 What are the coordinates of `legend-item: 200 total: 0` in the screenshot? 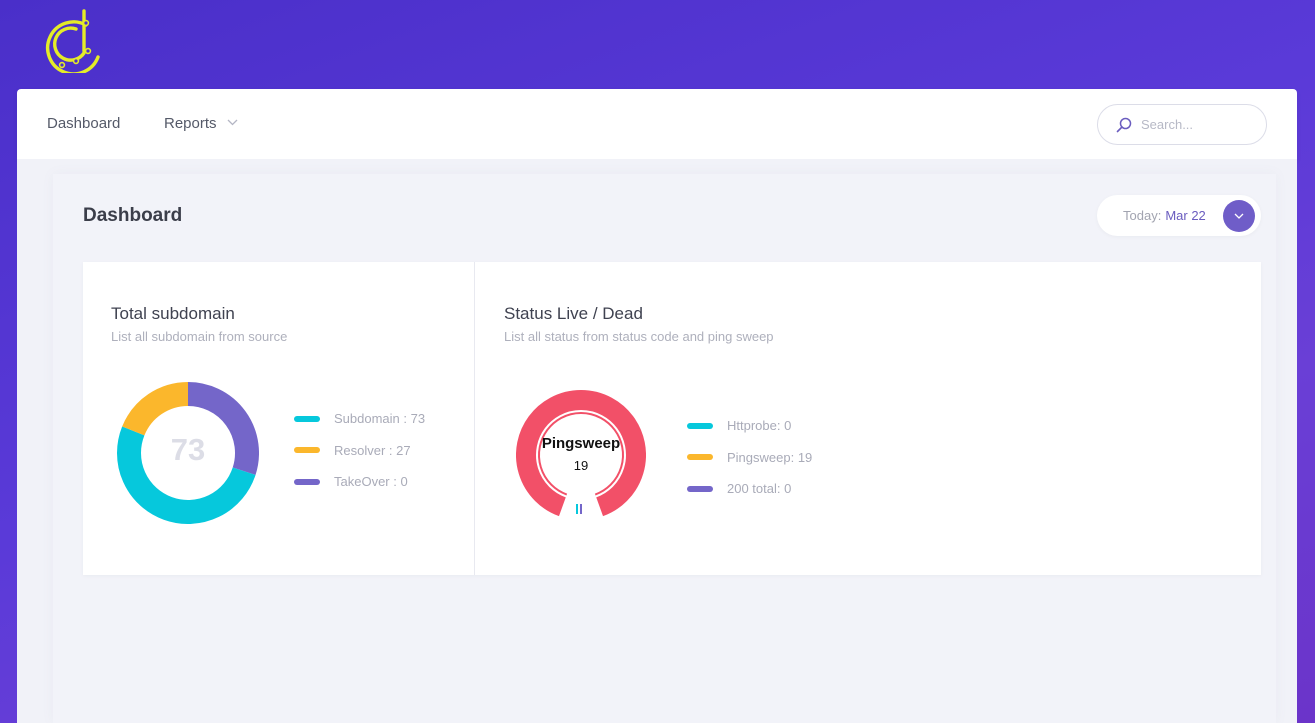 It's located at (749, 489).